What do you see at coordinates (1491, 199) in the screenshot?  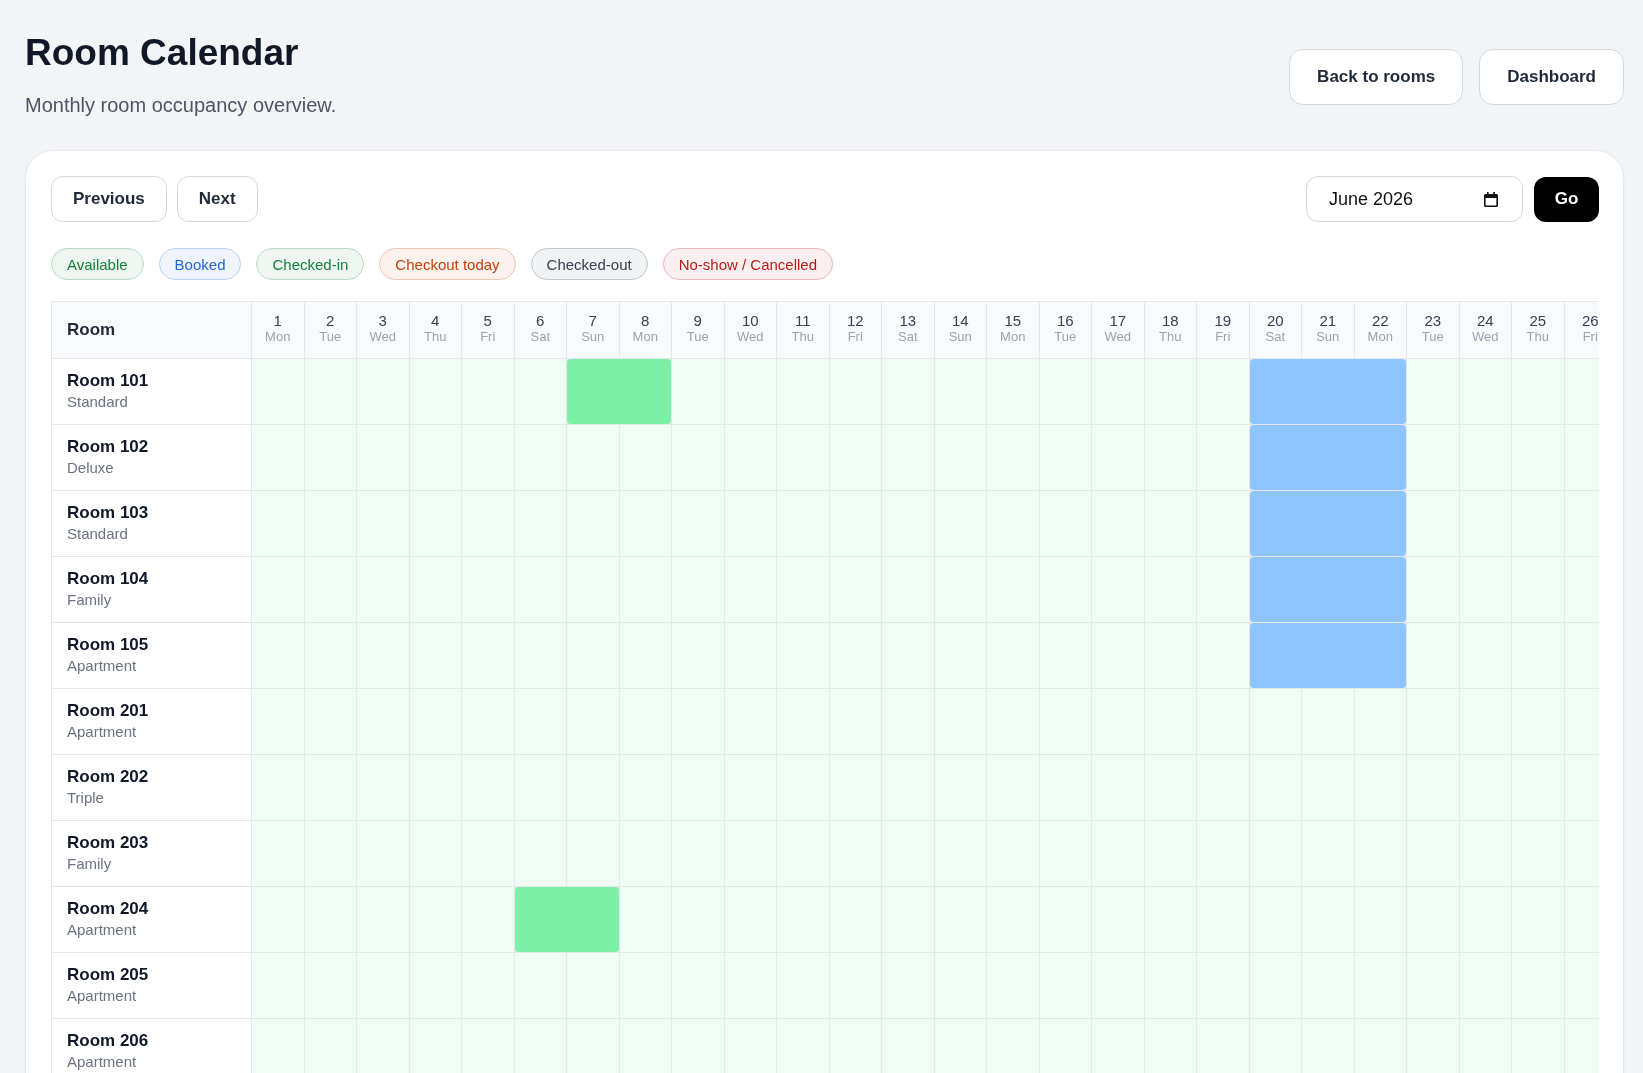 I see `calendar-icon` at bounding box center [1491, 199].